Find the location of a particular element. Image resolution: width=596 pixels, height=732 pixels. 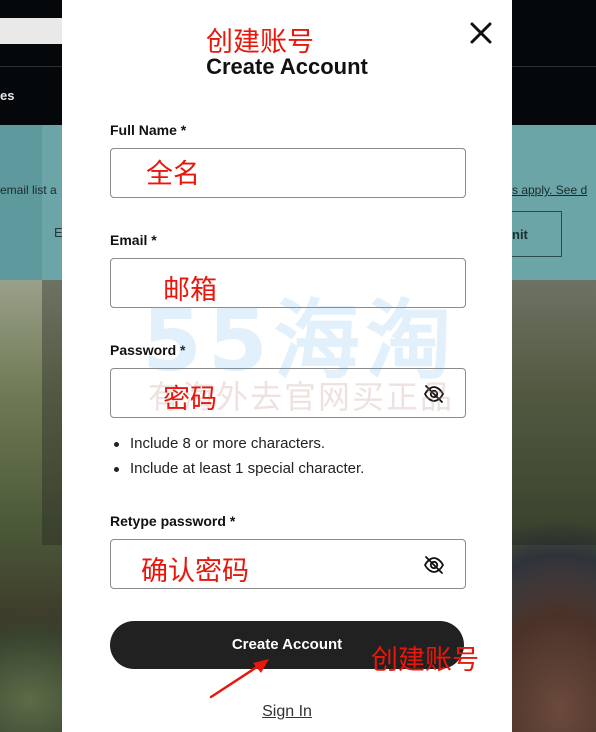

background-banner-link: s apply. See d is located at coordinates (550, 190).